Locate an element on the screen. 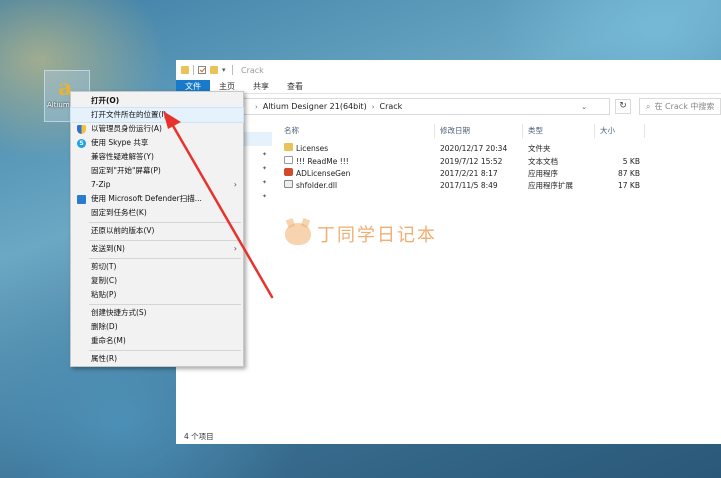 This screenshot has height=478, width=721. text-file-icon is located at coordinates (288, 160).